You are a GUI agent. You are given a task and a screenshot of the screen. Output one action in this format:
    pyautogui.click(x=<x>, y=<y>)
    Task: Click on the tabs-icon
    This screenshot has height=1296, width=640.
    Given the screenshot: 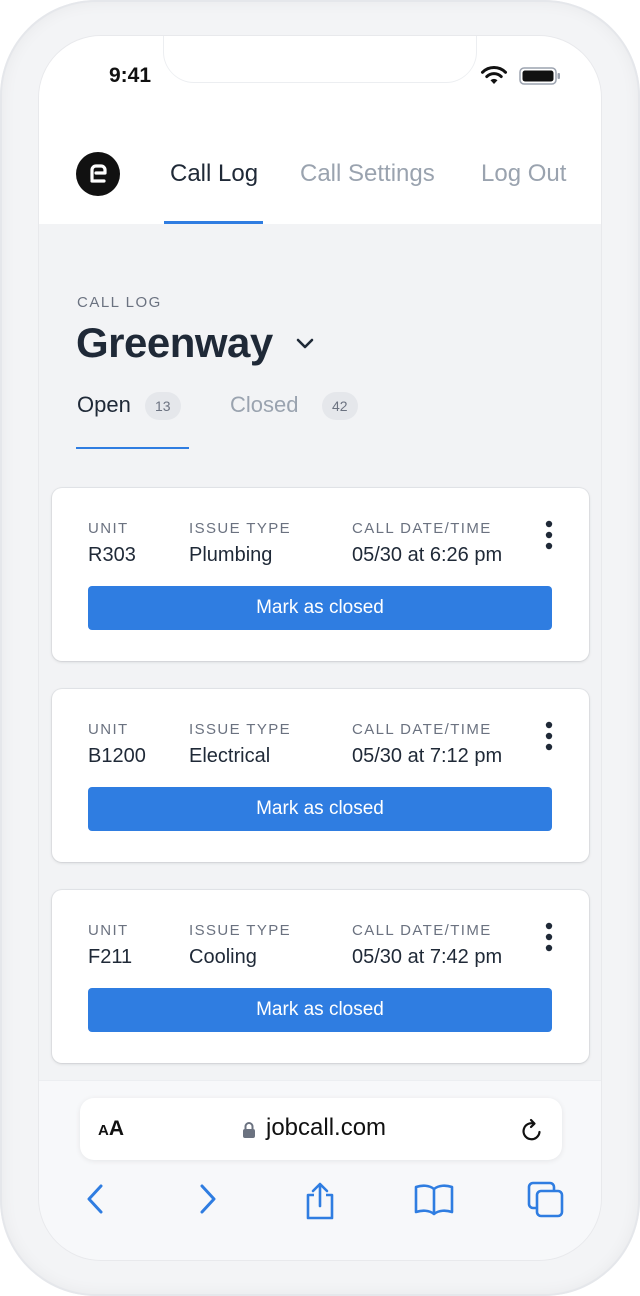 What is the action you would take?
    pyautogui.click(x=546, y=1200)
    